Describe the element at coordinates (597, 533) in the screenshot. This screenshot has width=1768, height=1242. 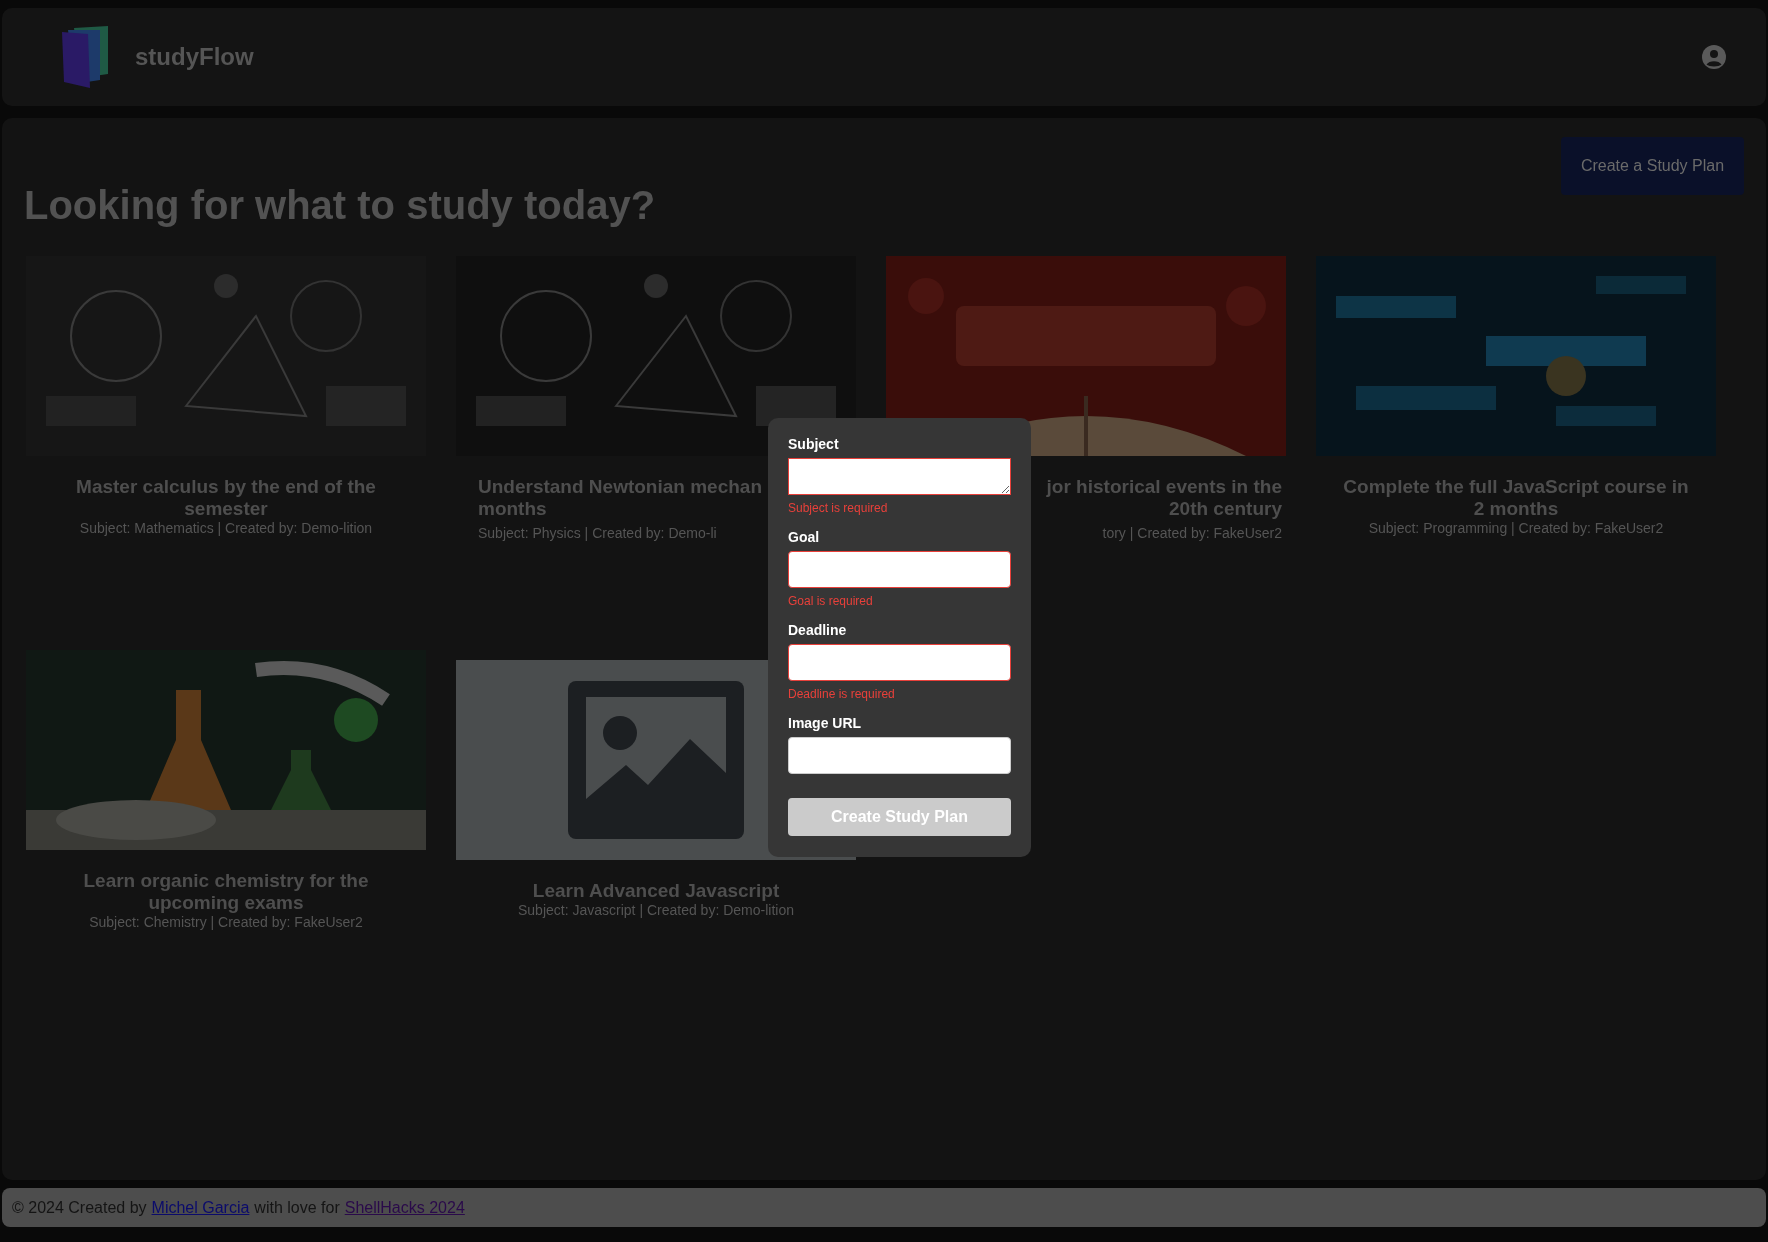
I see `card-meta: Subject: Physics | Created by: Demo-li` at that location.